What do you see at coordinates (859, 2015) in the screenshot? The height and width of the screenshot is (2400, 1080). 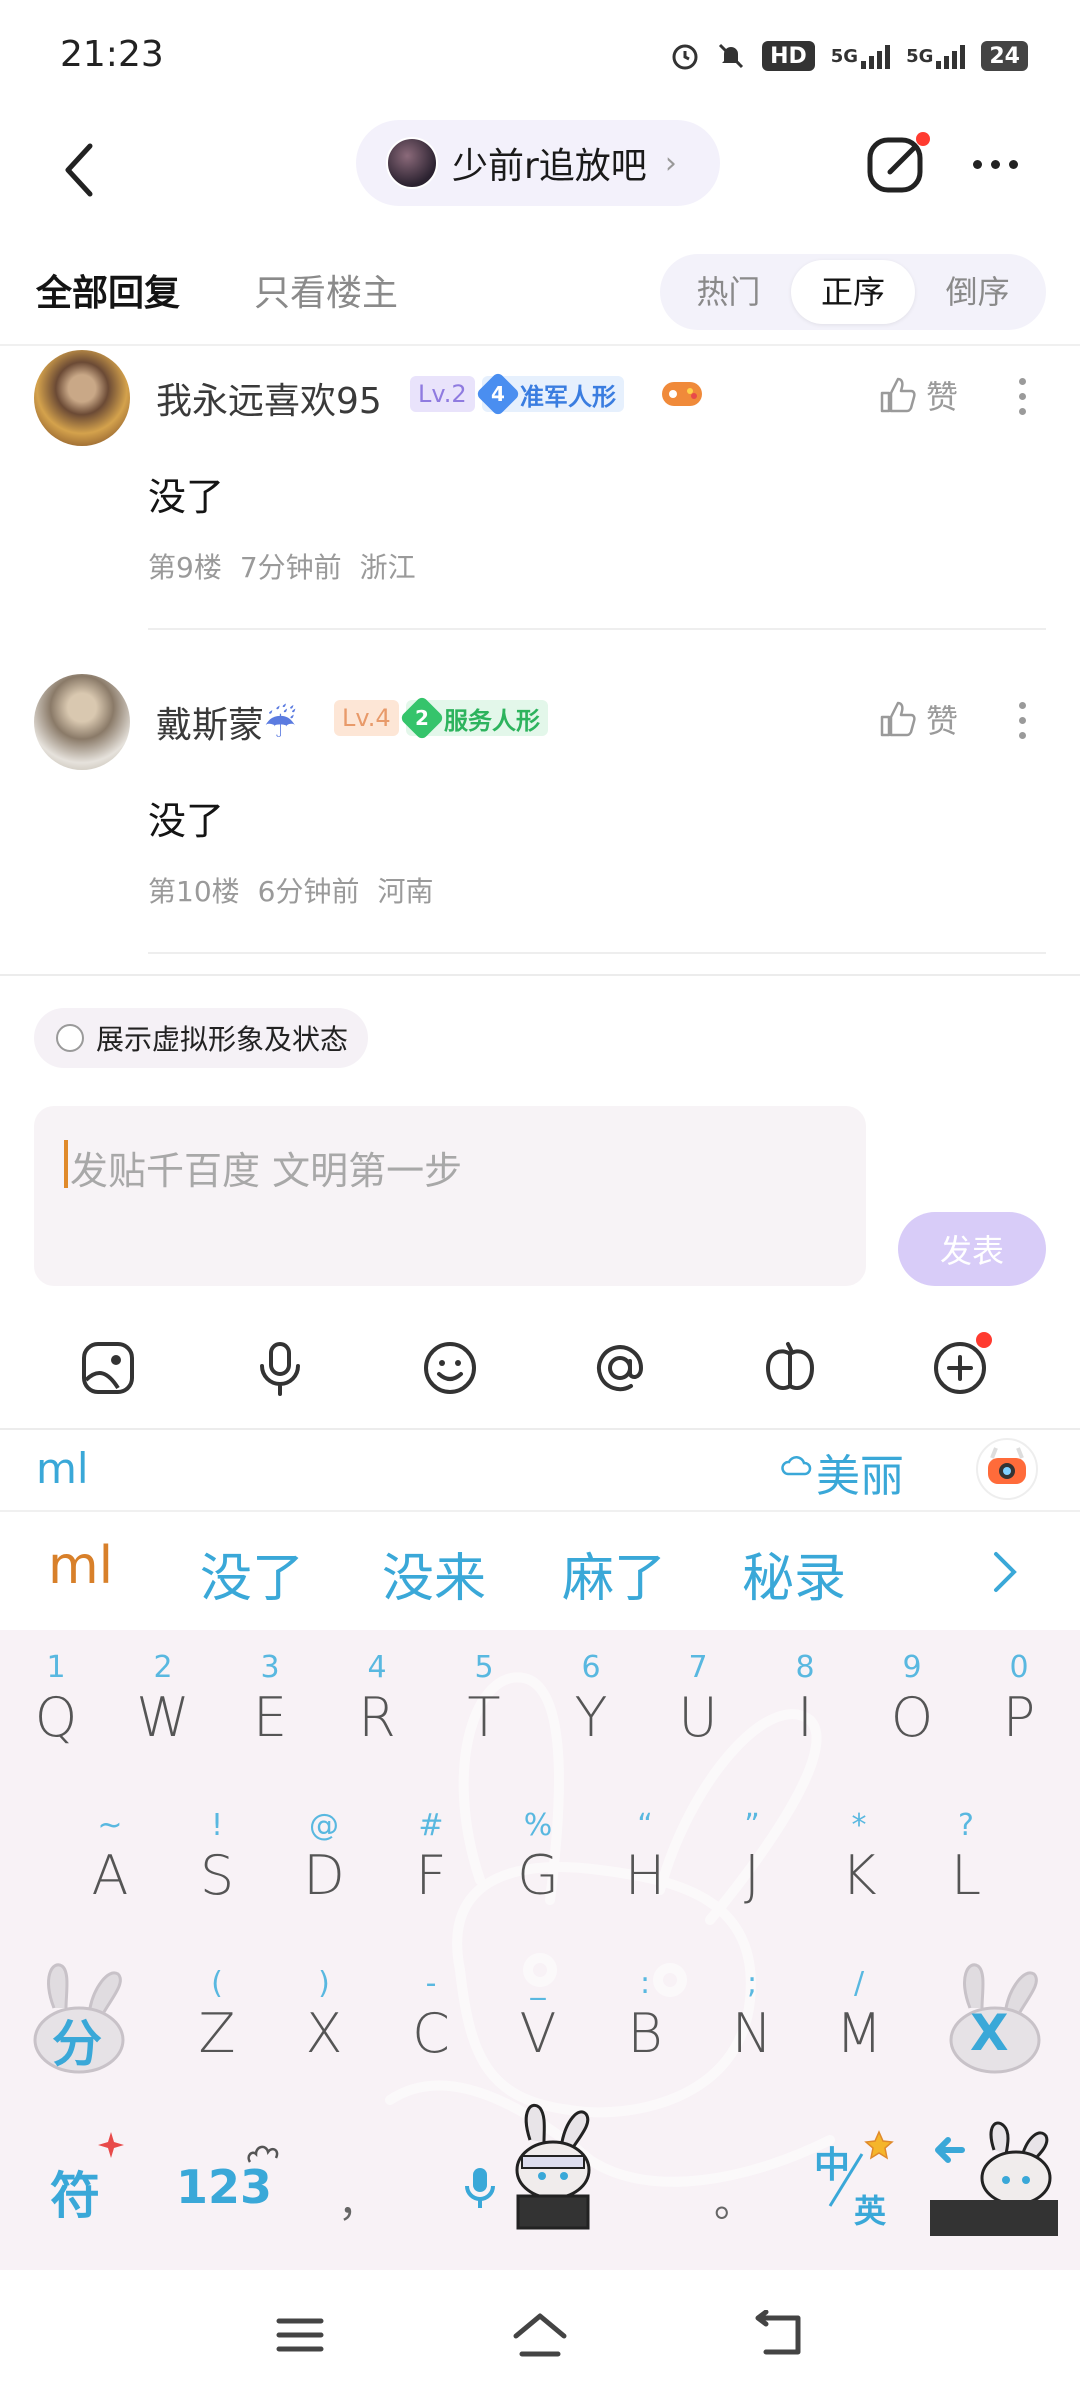 I see `key-m: / M` at bounding box center [859, 2015].